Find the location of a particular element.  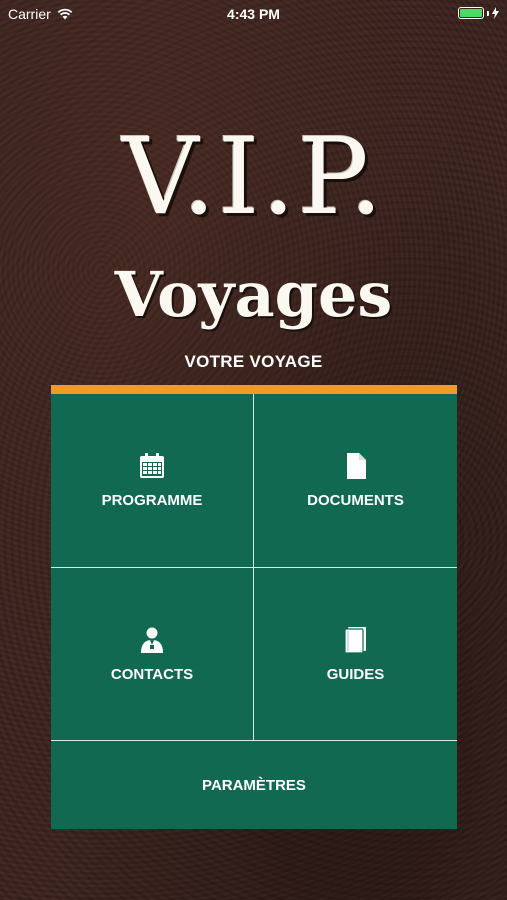

clock: 4:43 PM is located at coordinates (253, 14).